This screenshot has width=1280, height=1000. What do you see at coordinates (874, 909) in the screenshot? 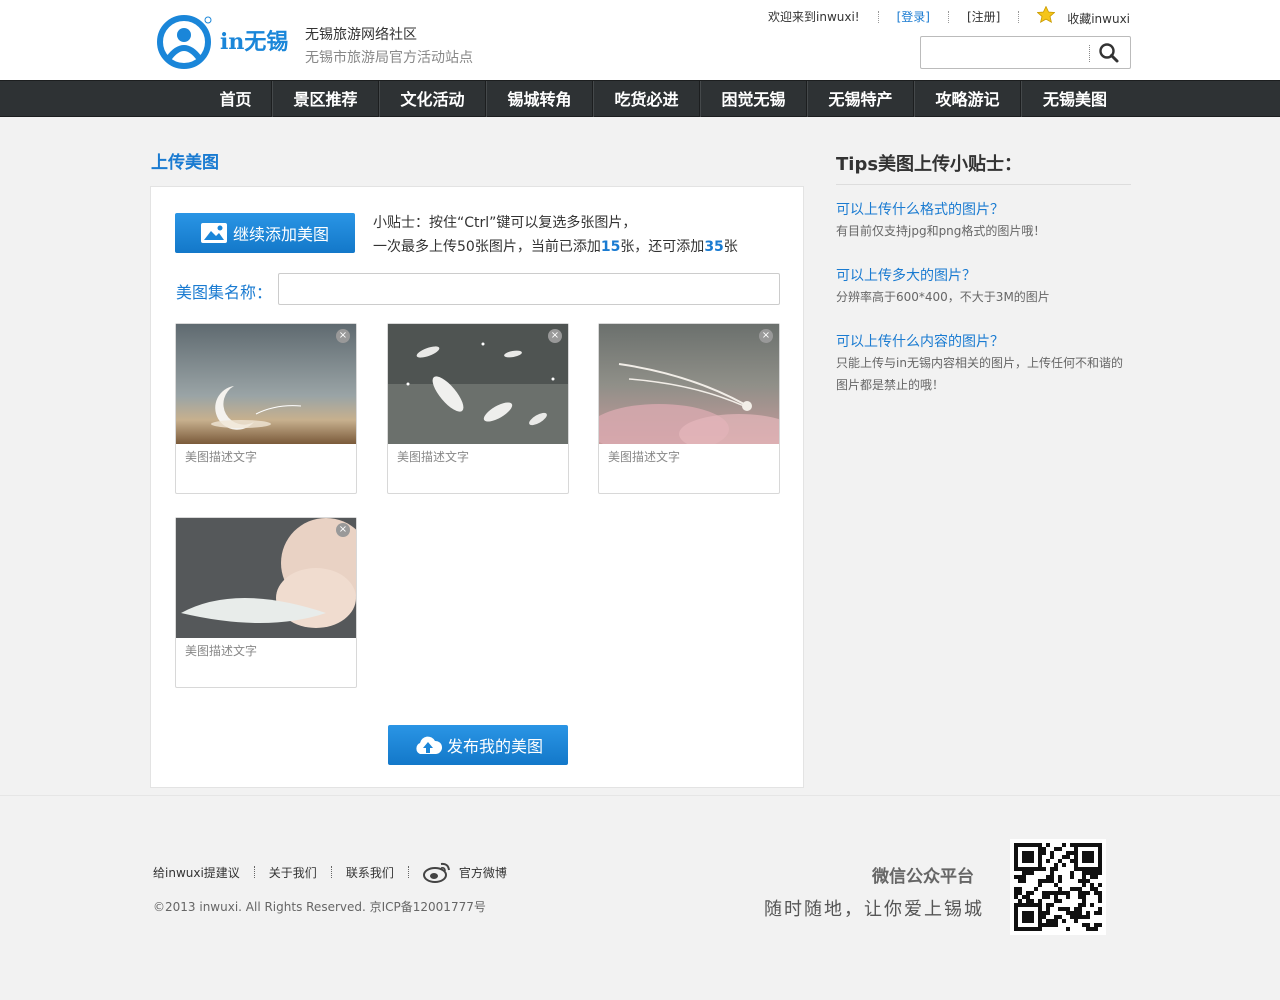
I see `slogan: 随时随地，让你爱上锡城` at bounding box center [874, 909].